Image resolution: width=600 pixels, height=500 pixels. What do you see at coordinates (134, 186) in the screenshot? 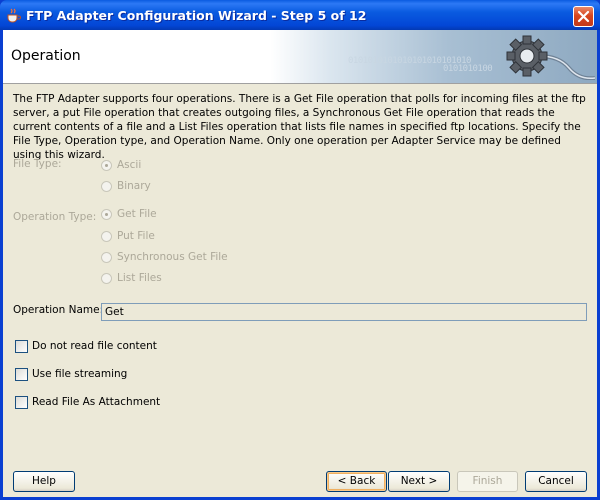
I see `radio-binary-label: Binary` at bounding box center [134, 186].